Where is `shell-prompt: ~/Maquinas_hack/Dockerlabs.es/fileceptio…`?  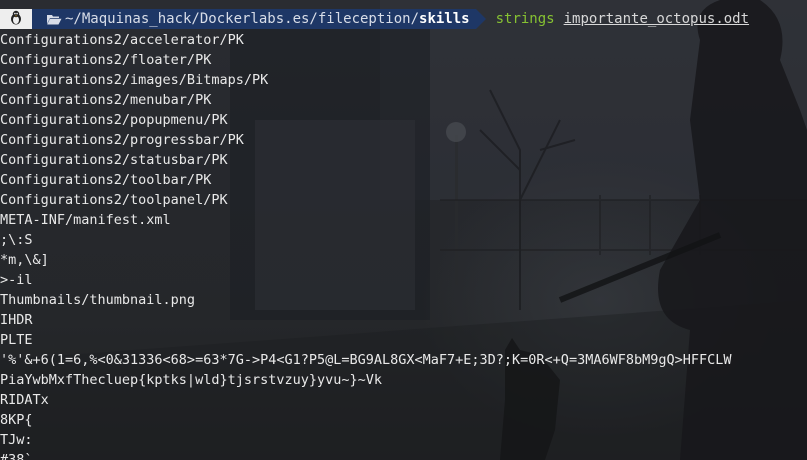 shell-prompt: ~/Maquinas_hack/Dockerlabs.es/fileceptio… is located at coordinates (374, 19).